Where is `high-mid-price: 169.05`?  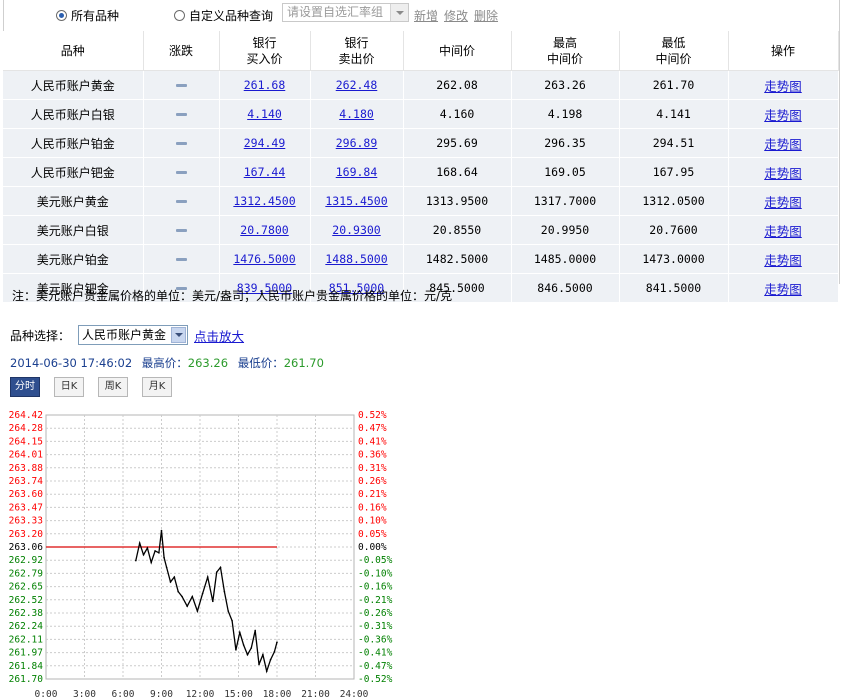
high-mid-price: 169.05 is located at coordinates (565, 172).